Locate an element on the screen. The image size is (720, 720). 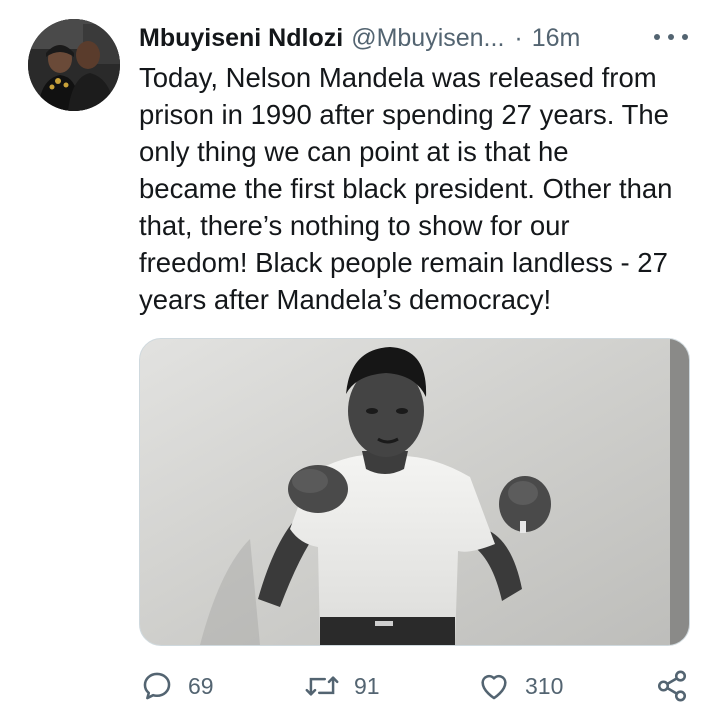
tweet-text-line: only thing we can point at is that he is located at coordinates (354, 151).